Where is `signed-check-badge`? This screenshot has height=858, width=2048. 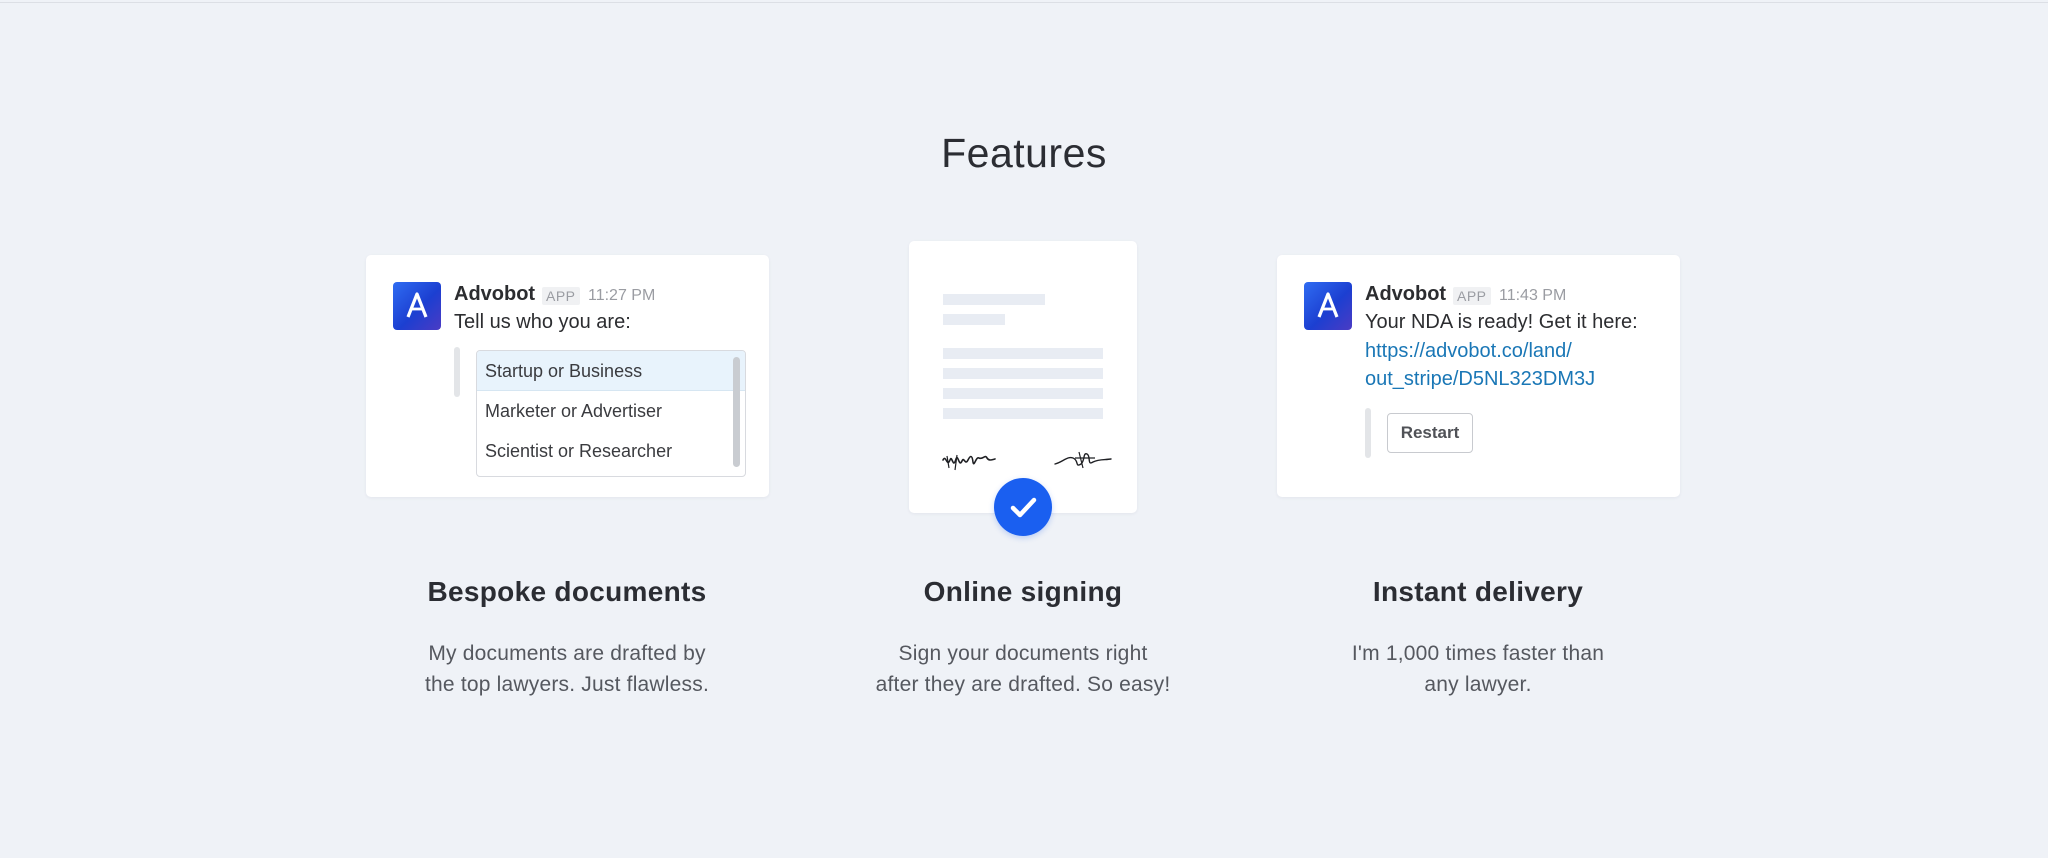 signed-check-badge is located at coordinates (1023, 507).